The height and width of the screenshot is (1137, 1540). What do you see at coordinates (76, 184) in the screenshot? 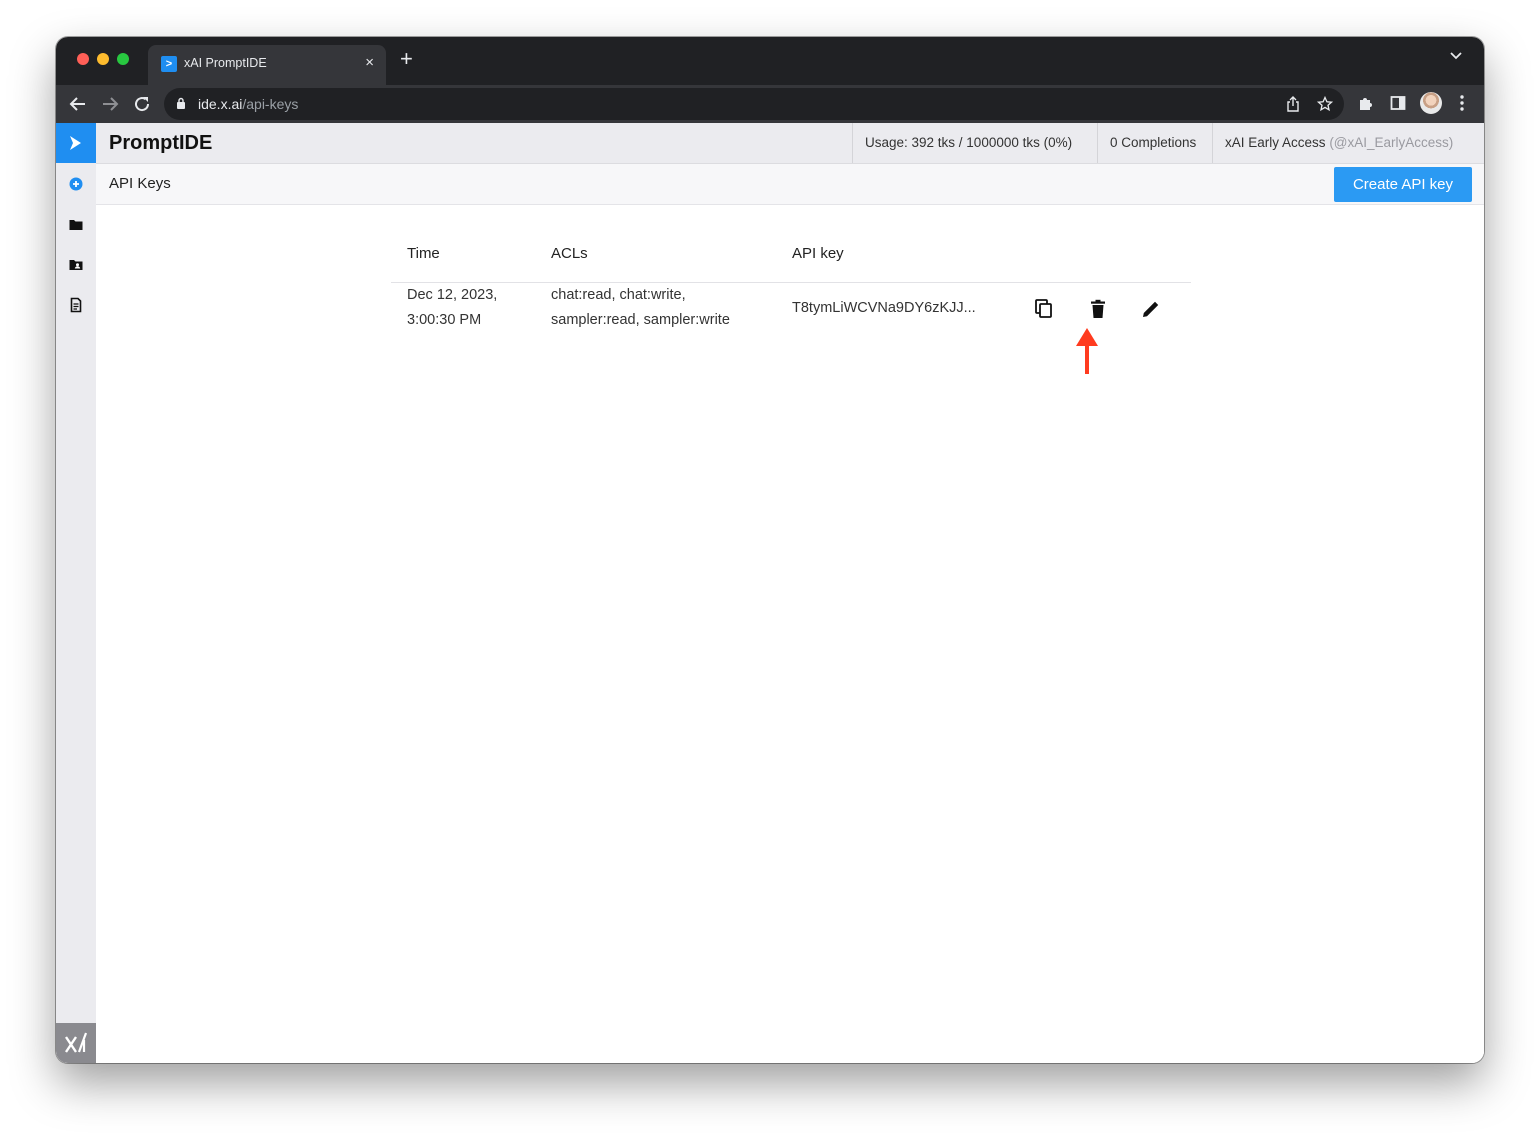
I see `plus-circle-icon` at bounding box center [76, 184].